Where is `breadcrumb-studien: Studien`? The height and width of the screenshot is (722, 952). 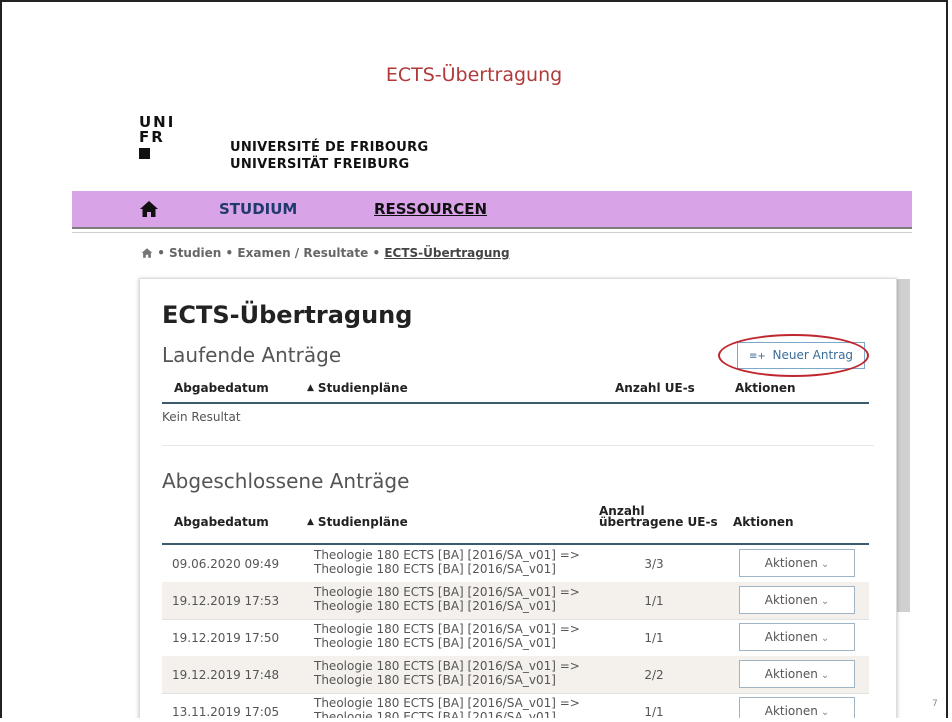
breadcrumb-studien: Studien is located at coordinates (195, 253).